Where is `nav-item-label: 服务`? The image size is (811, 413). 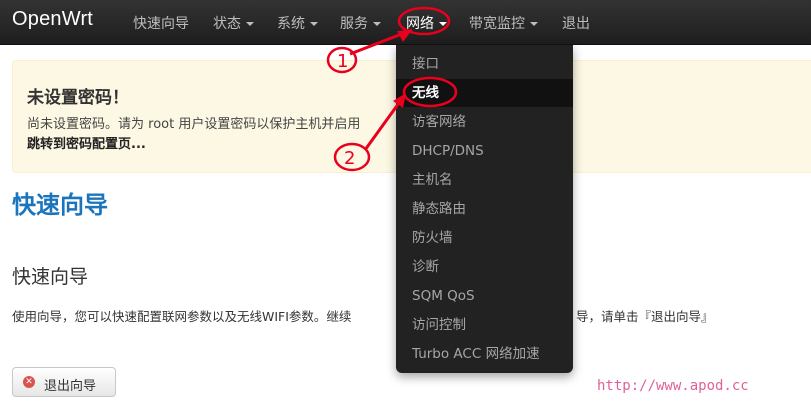 nav-item-label: 服务 is located at coordinates (354, 24).